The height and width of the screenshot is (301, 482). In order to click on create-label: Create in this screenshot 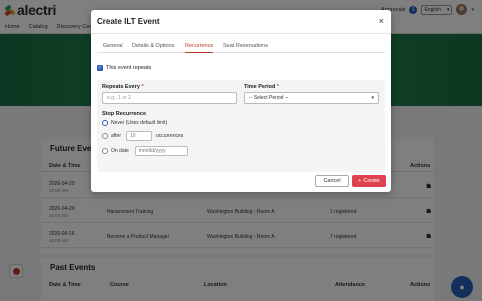, I will do `click(371, 181)`.